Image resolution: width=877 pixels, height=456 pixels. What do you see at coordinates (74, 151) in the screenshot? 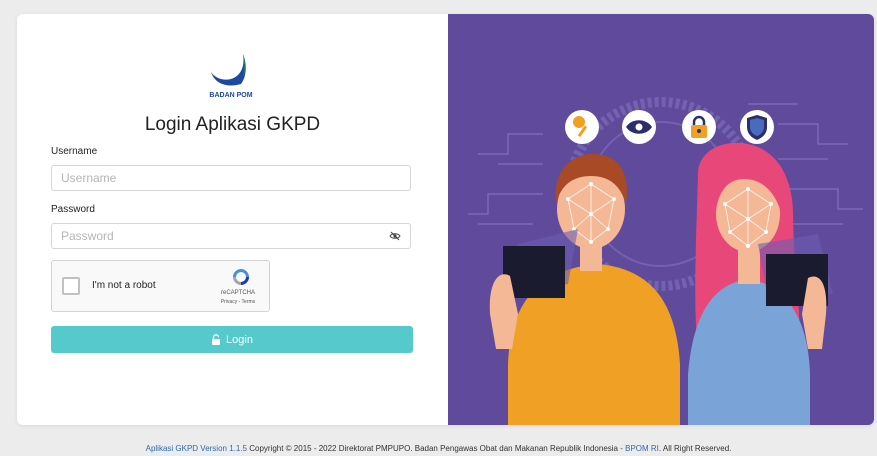
I see `username-label: Username` at bounding box center [74, 151].